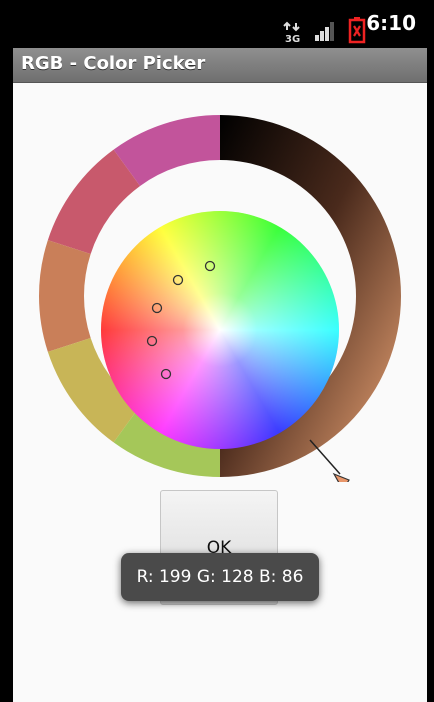 The height and width of the screenshot is (702, 434). Describe the element at coordinates (220, 65) in the screenshot. I see `title-bar: RGB - Color Picker` at that location.